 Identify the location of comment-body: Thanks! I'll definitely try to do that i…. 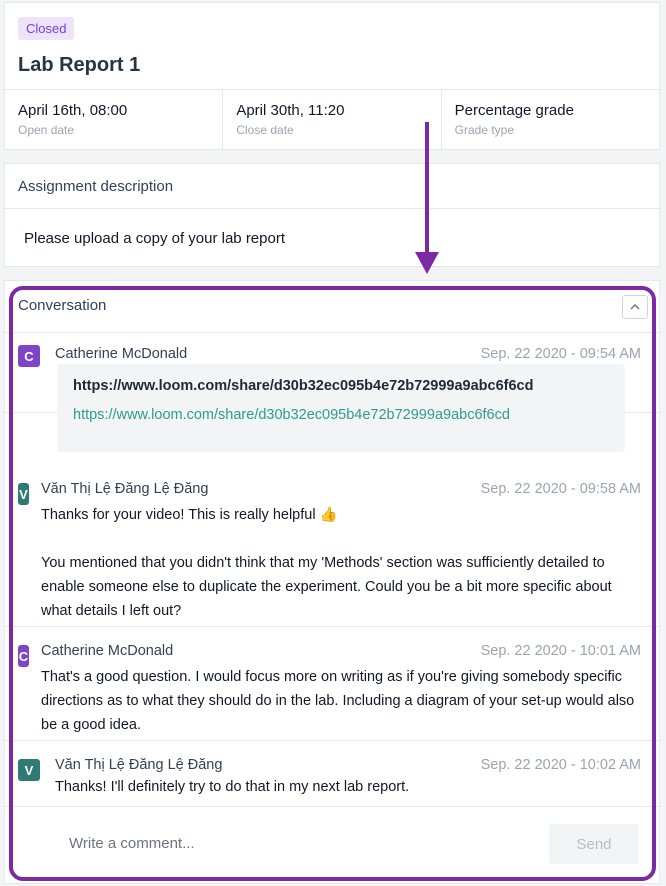
(232, 787).